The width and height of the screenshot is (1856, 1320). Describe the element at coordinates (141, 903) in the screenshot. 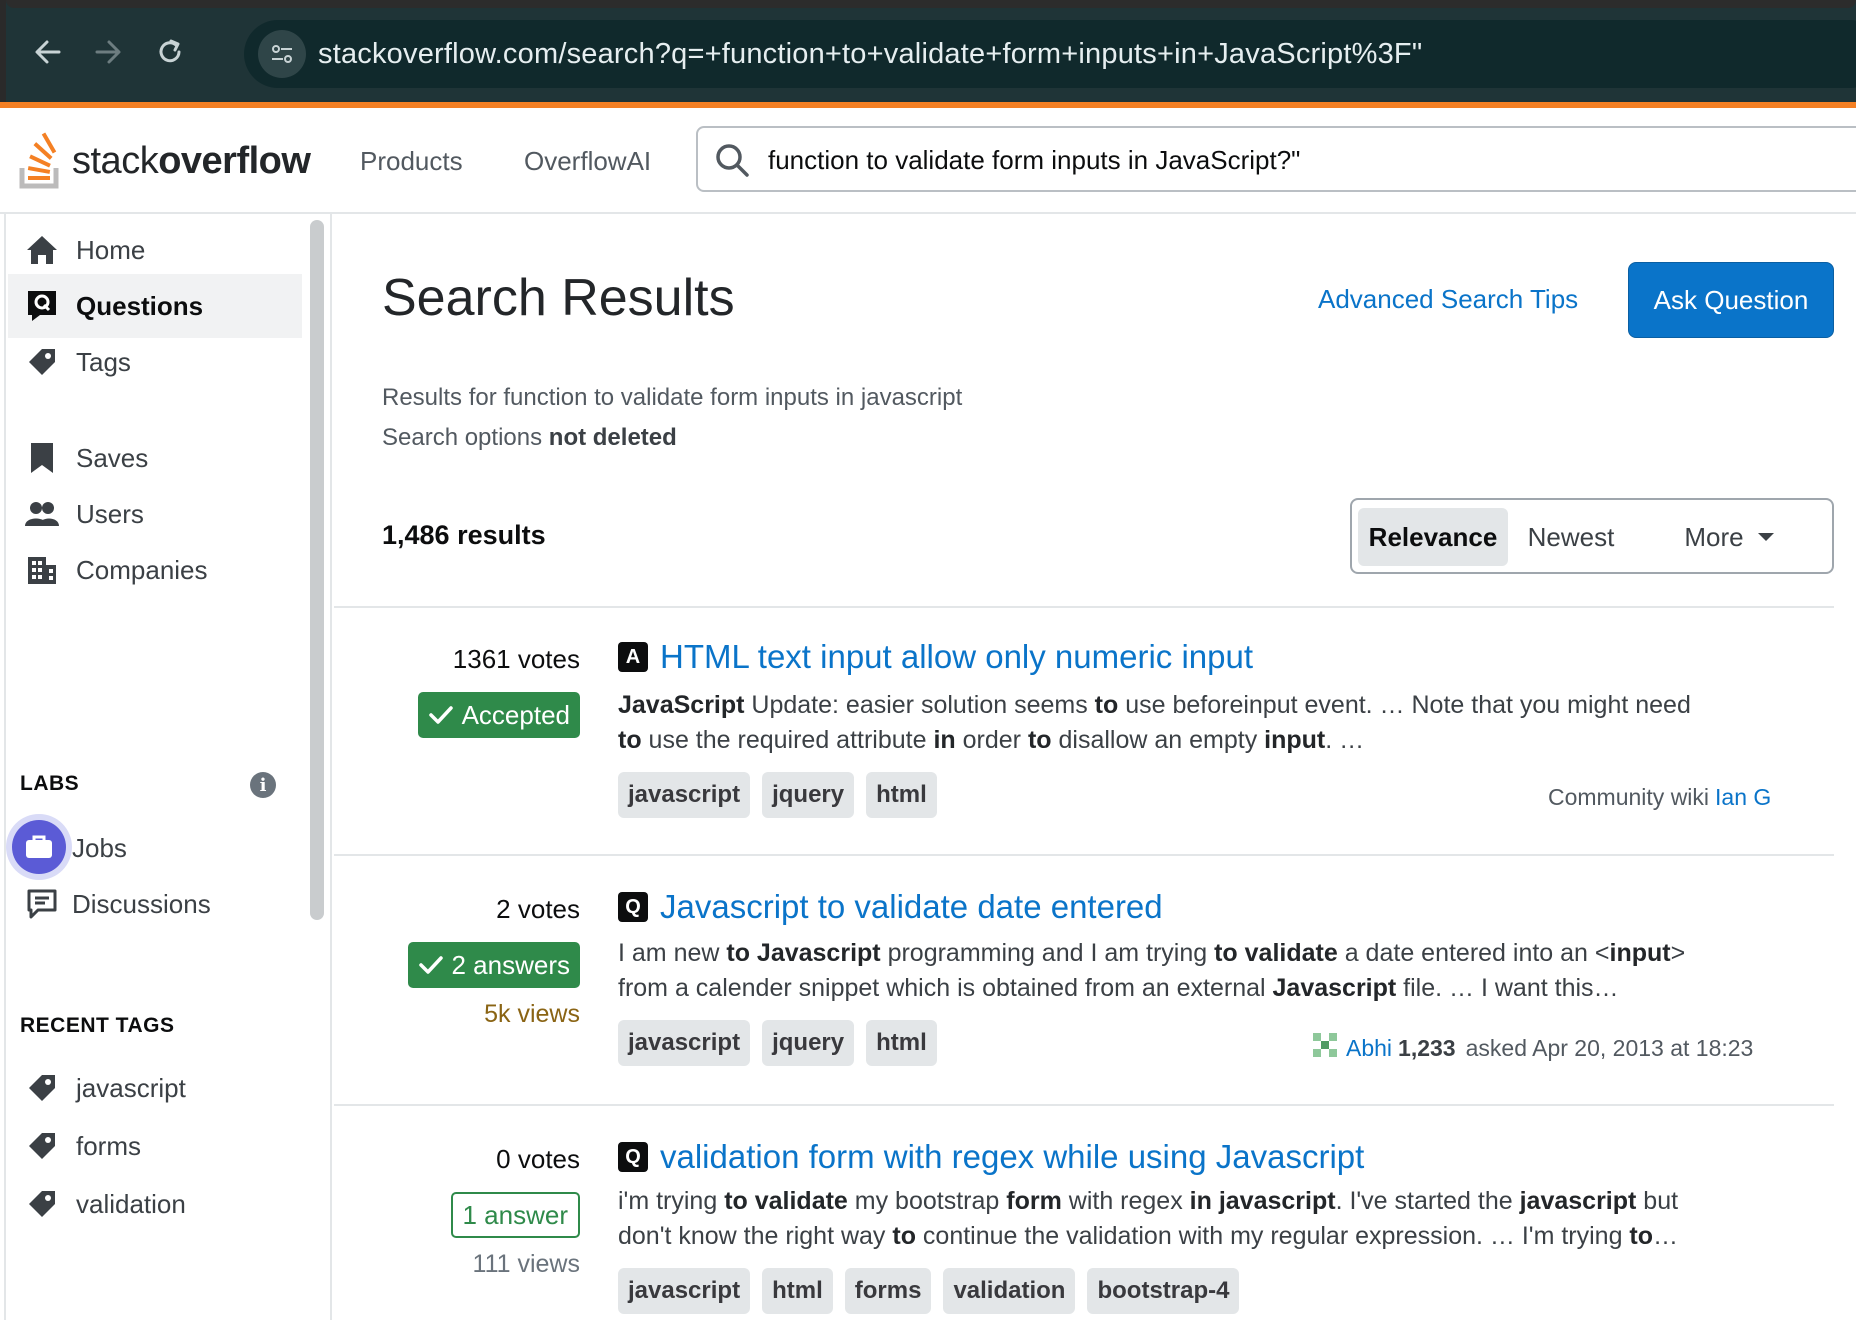

I see `sidebar-item-label: Discussions` at that location.